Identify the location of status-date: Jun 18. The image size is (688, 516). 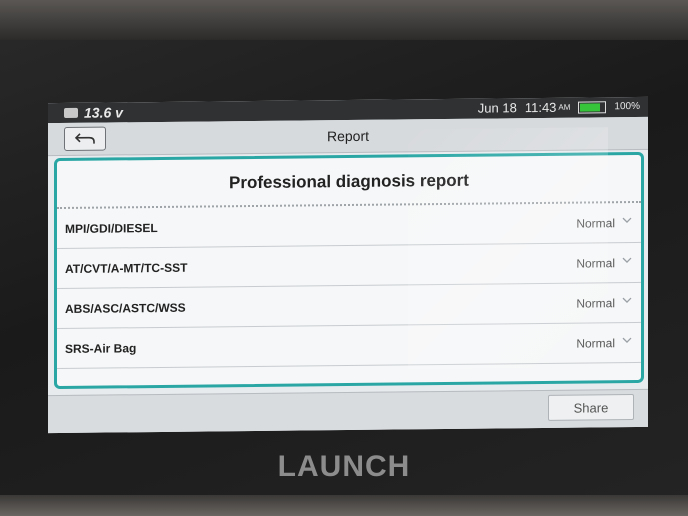
(497, 108).